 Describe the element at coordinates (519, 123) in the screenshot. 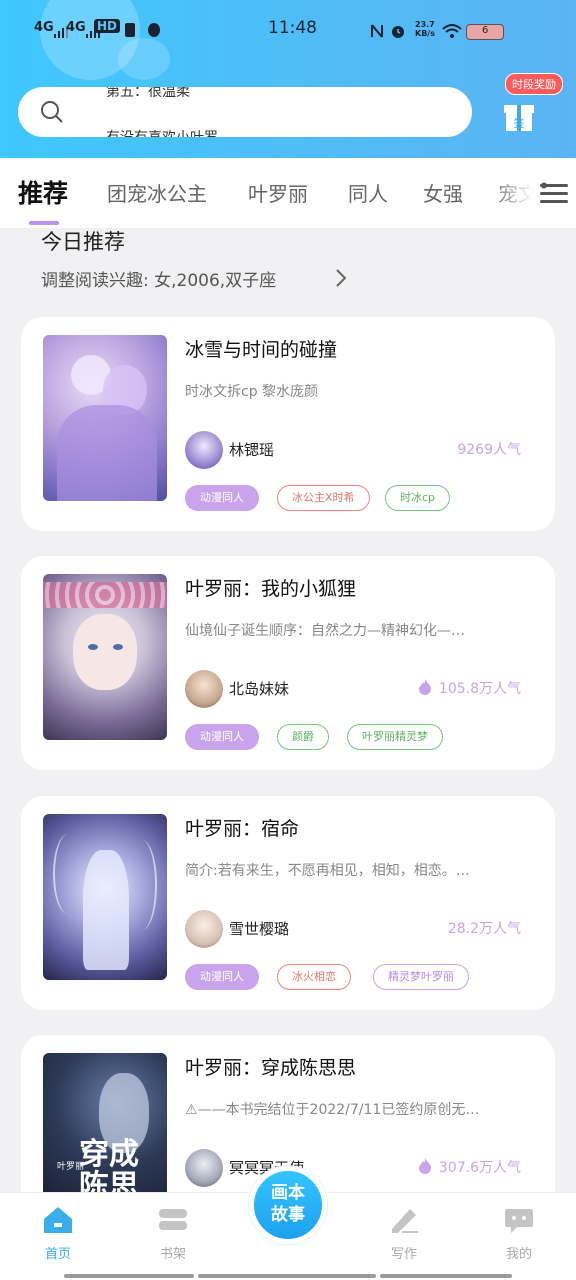

I see `svg-text: 签` at that location.